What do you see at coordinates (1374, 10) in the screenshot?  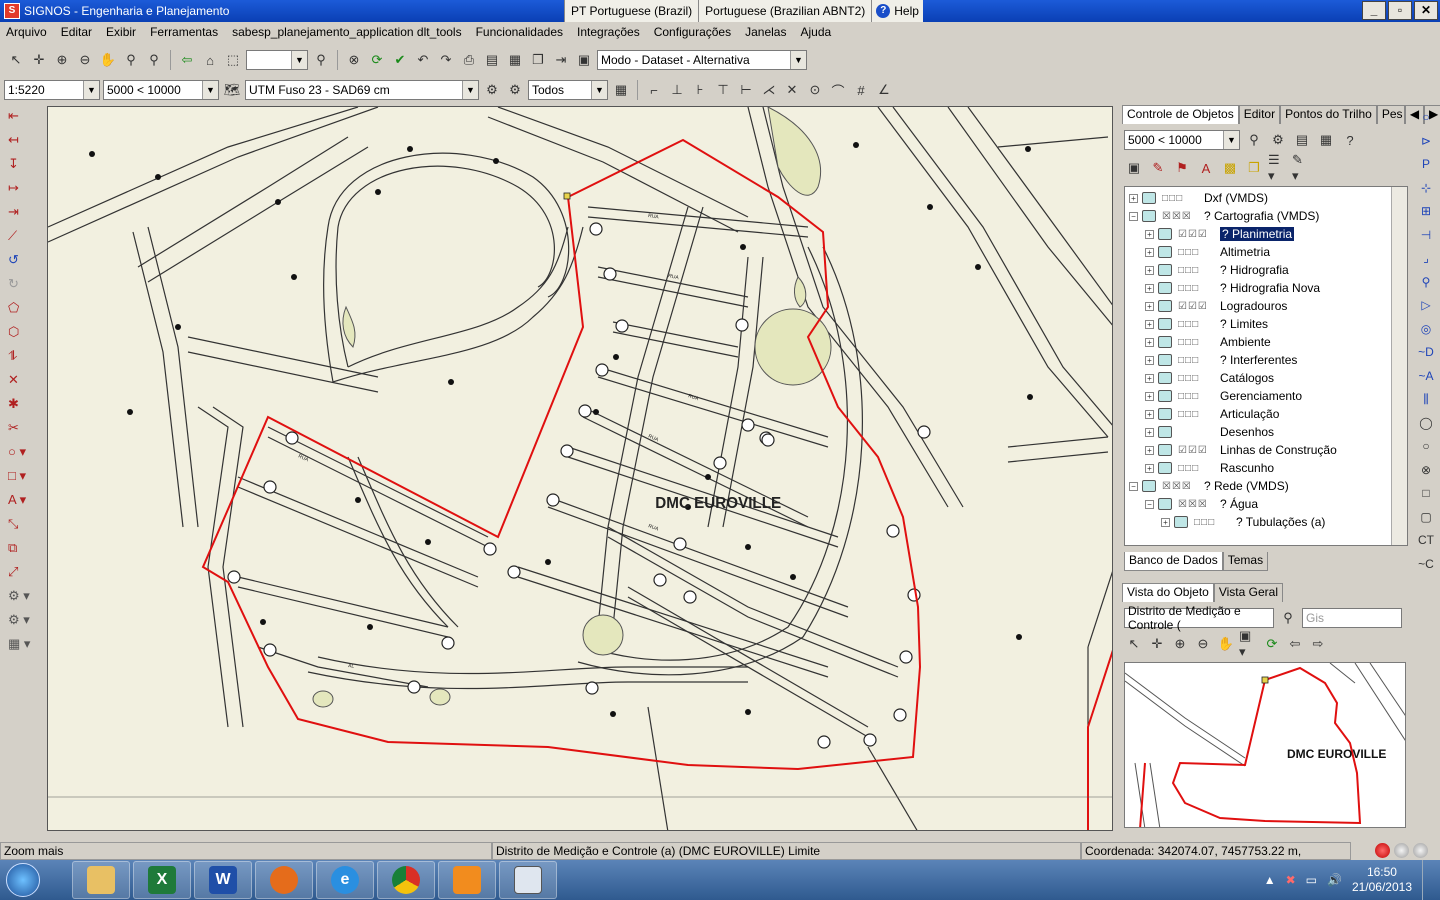 I see `minimize-button: _` at bounding box center [1374, 10].